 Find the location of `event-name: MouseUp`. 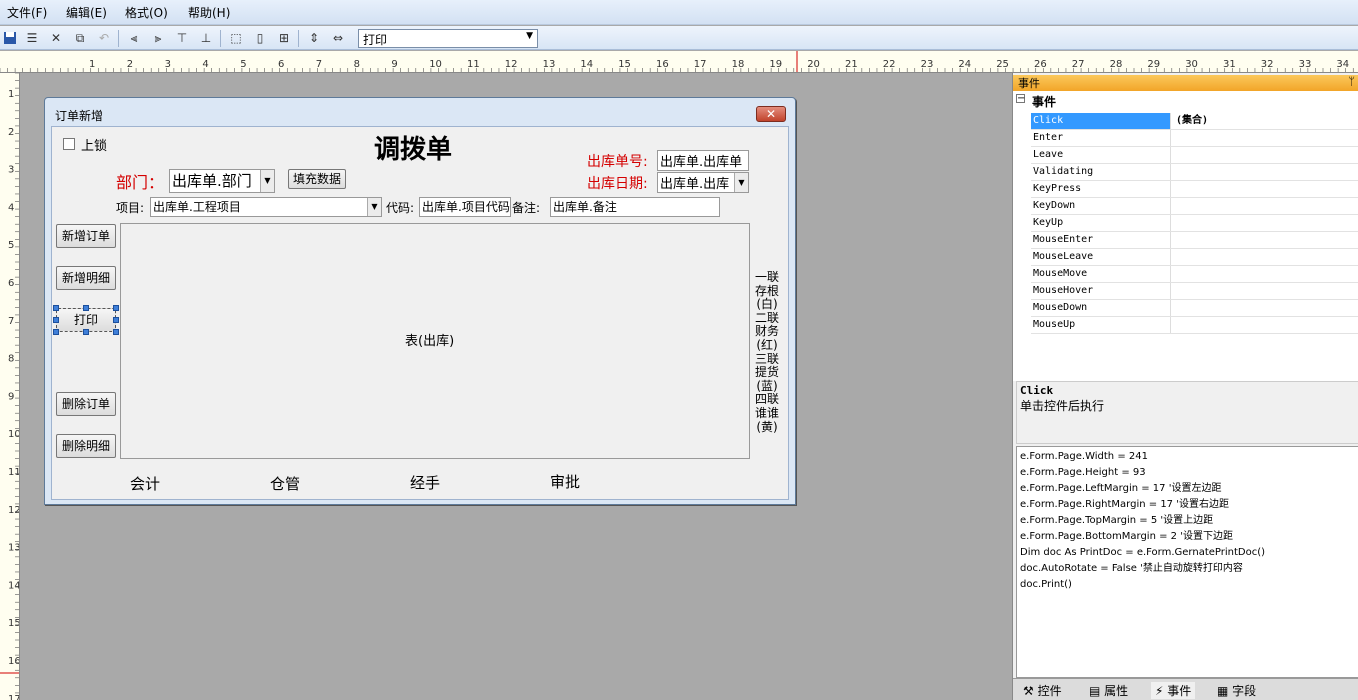

event-name: MouseUp is located at coordinates (1101, 325).